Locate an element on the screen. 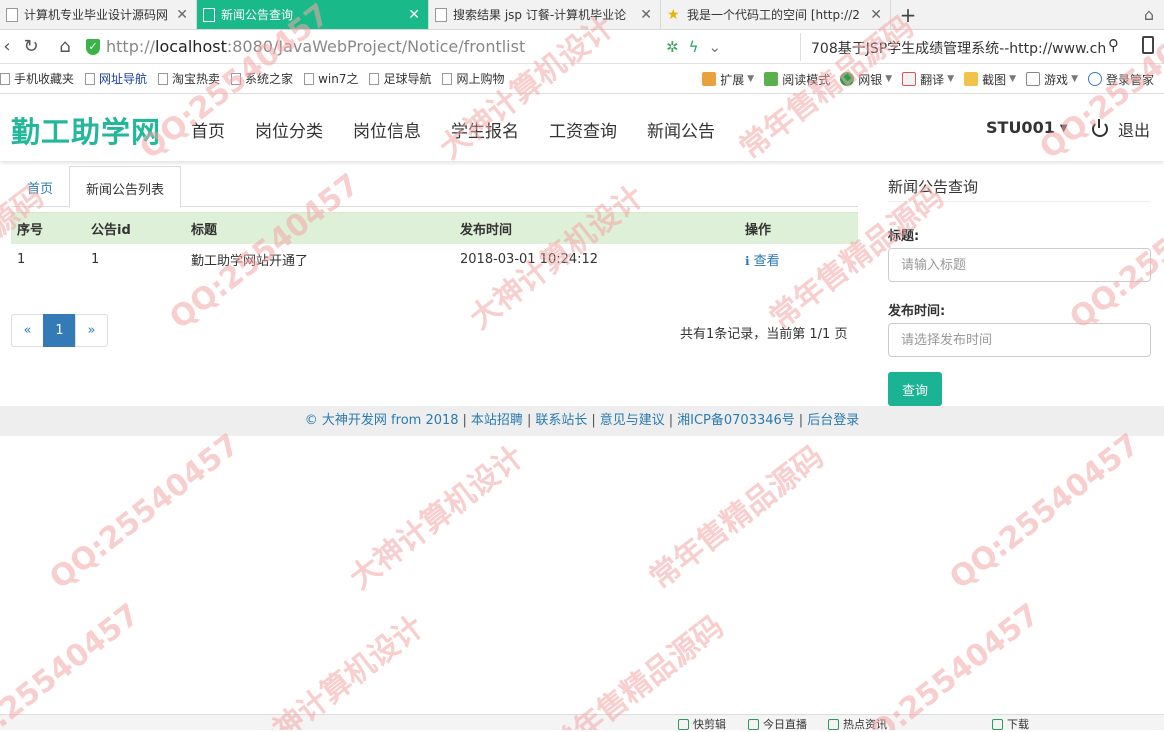  next-page-button: » is located at coordinates (91, 330).